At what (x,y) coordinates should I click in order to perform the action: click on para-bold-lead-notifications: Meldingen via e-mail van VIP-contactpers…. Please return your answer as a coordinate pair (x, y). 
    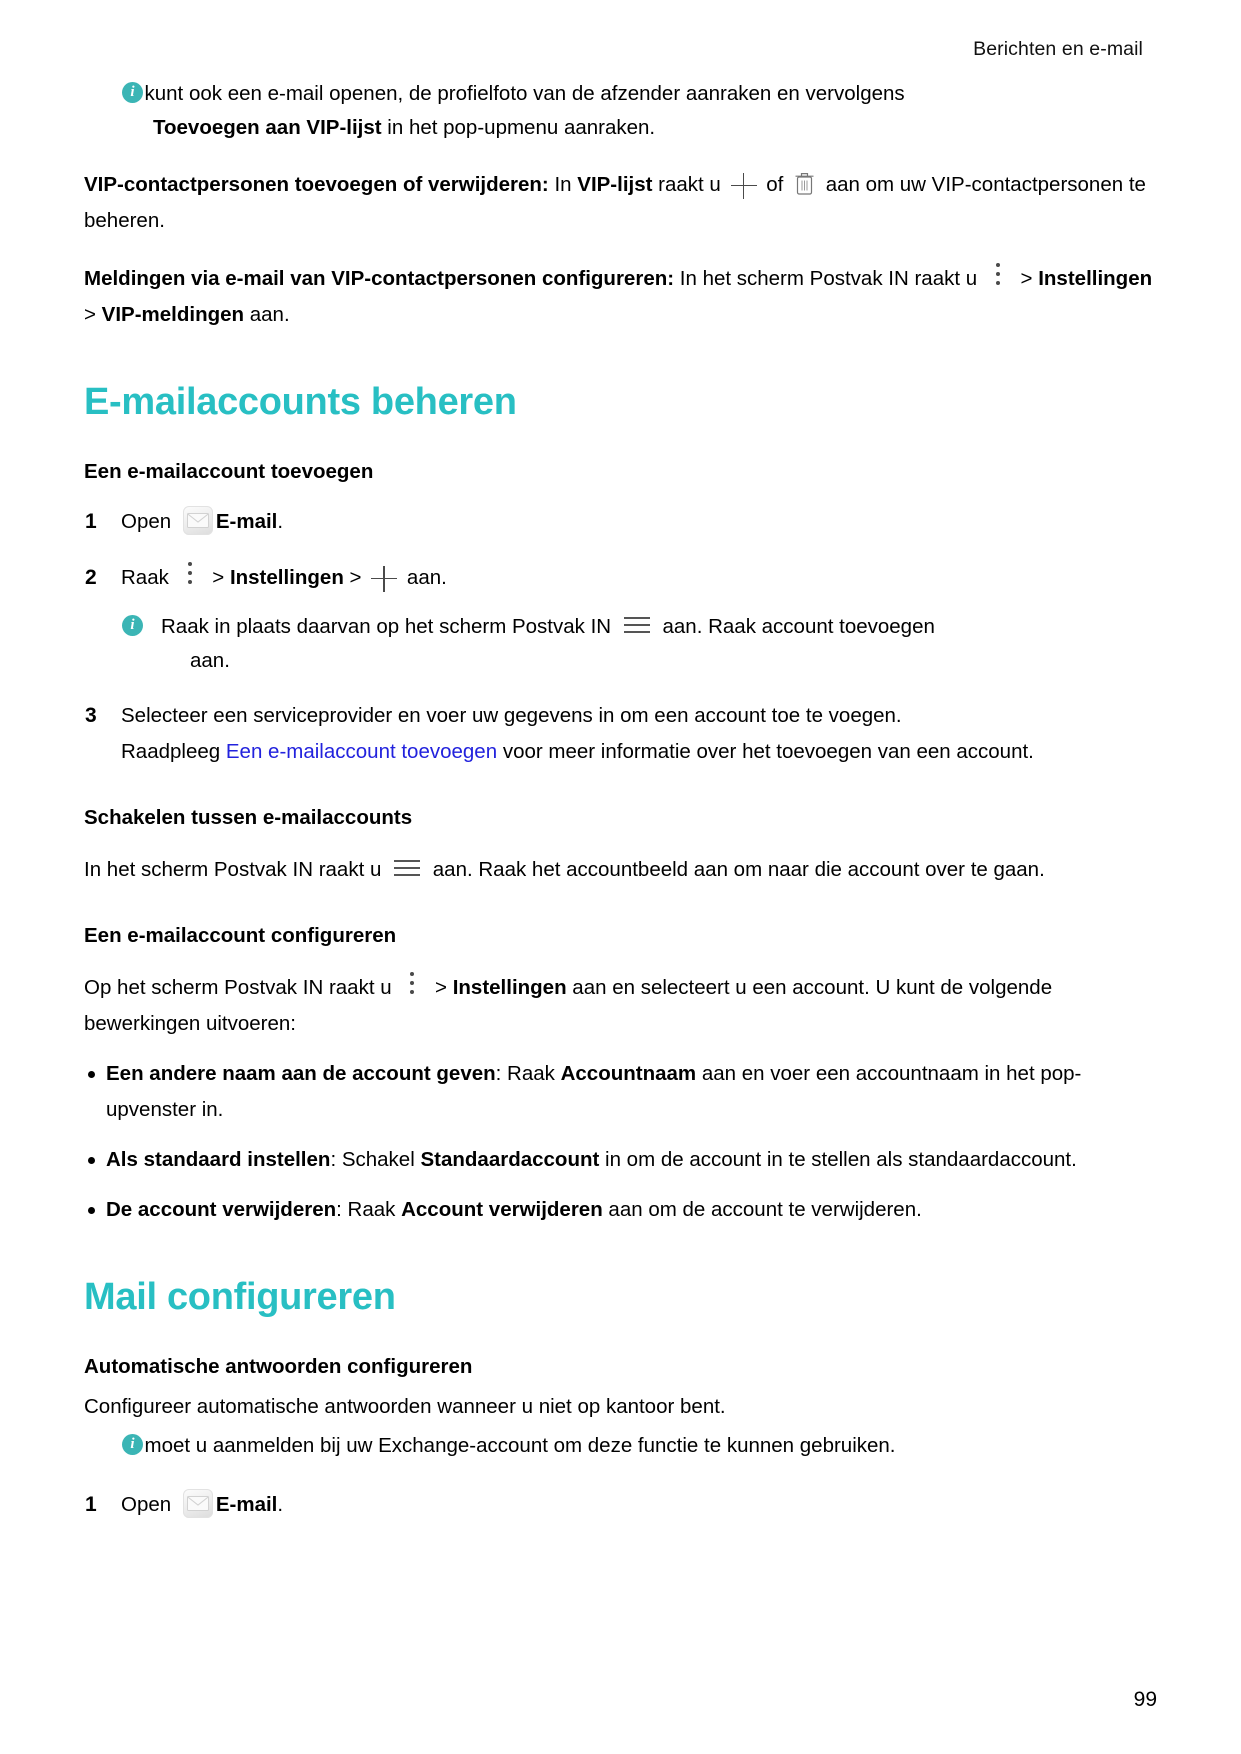
    Looking at the image, I should click on (379, 278).